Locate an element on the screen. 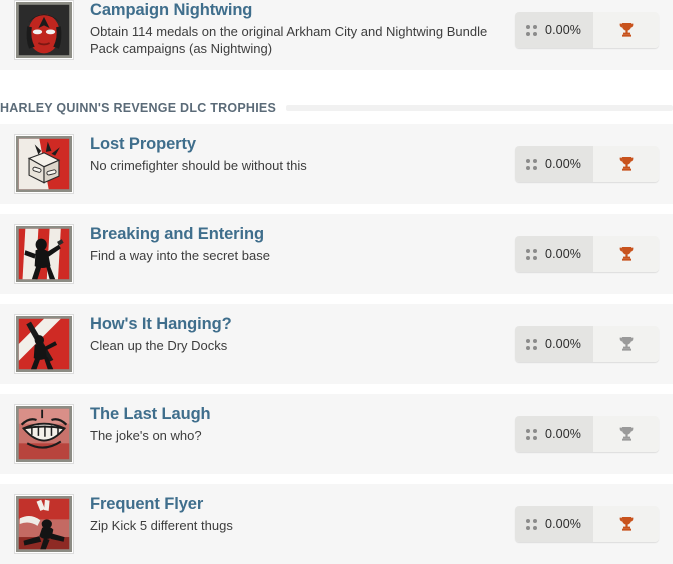 This screenshot has width=673, height=564. trophy-title: The Last Laugh is located at coordinates (150, 414).